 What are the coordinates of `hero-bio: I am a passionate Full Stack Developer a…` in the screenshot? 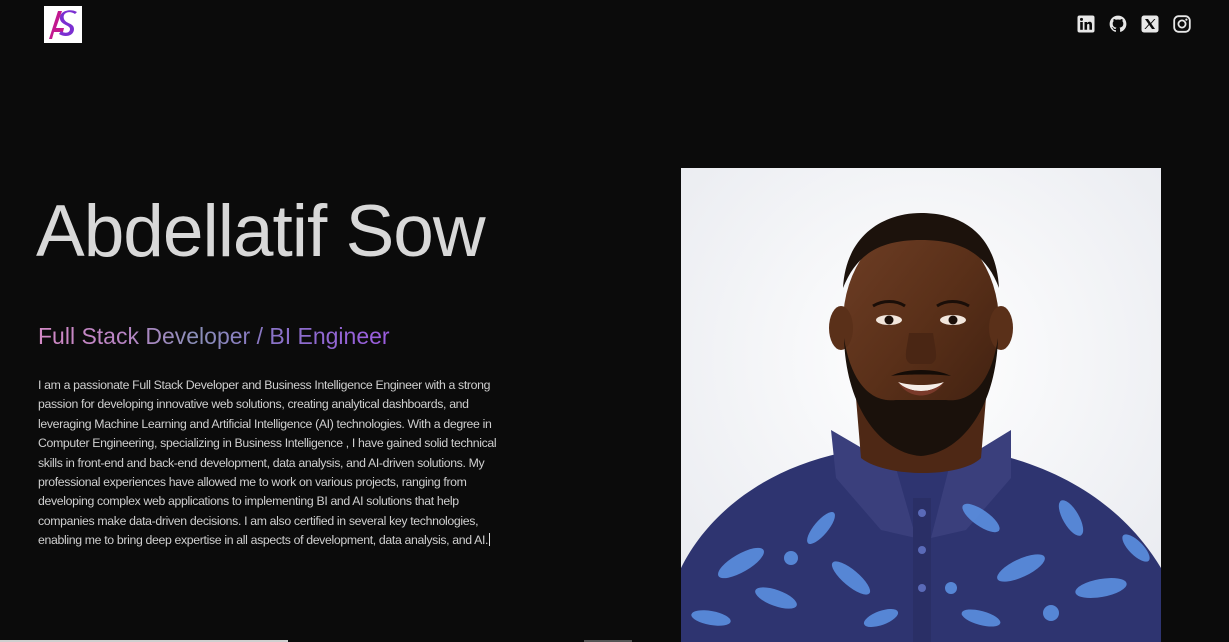 It's located at (268, 463).